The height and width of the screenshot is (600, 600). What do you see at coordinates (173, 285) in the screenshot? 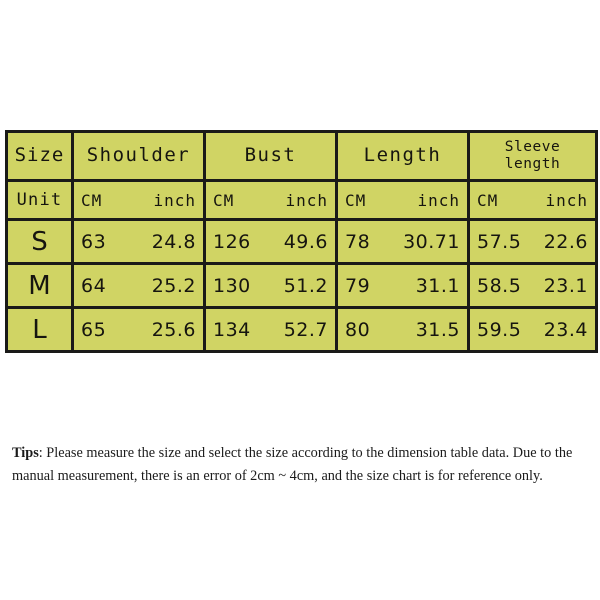
I see `value-shoulder-inch-m: 25.2` at bounding box center [173, 285].